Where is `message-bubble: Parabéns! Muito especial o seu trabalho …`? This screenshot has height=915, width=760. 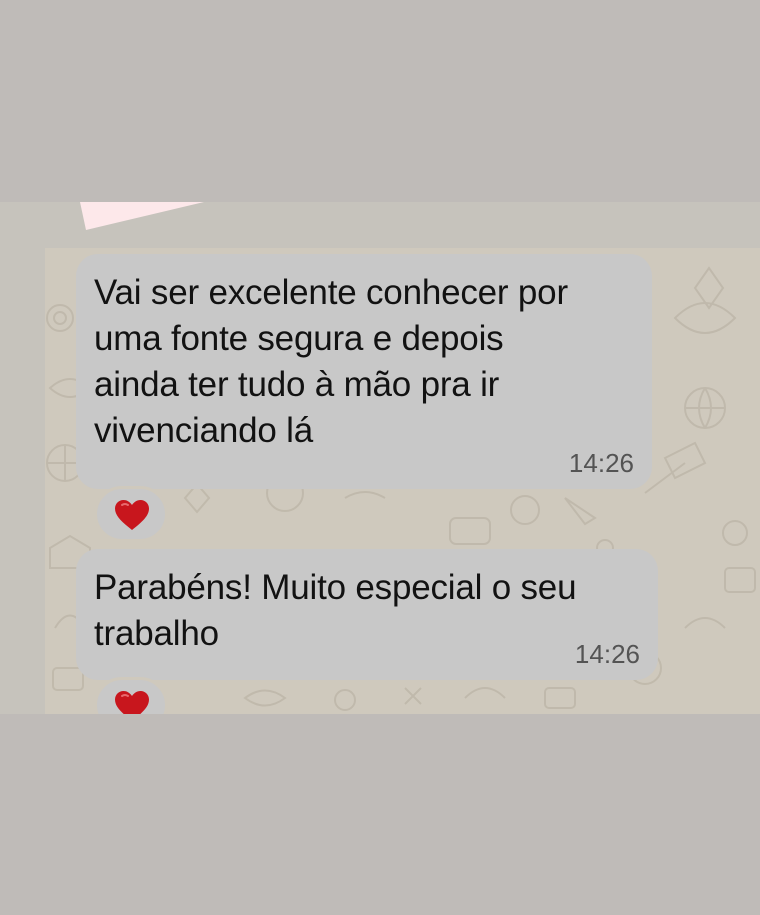
message-bubble: Parabéns! Muito especial o seu trabalho … is located at coordinates (367, 614).